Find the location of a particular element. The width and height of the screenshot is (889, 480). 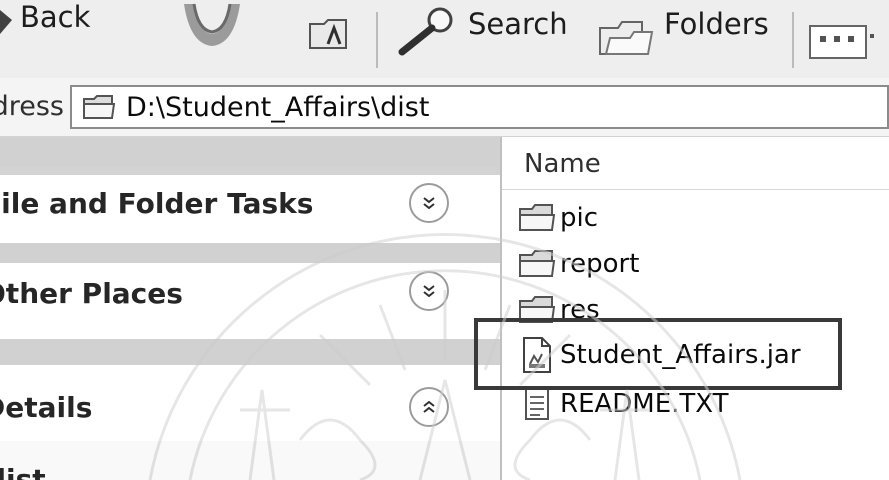

column-header-name: Name is located at coordinates (695, 163).